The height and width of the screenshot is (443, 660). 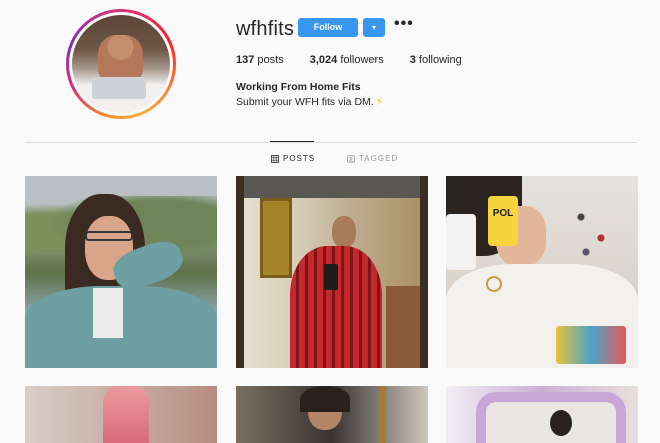 I want to click on active-tab-indicator, so click(x=292, y=141).